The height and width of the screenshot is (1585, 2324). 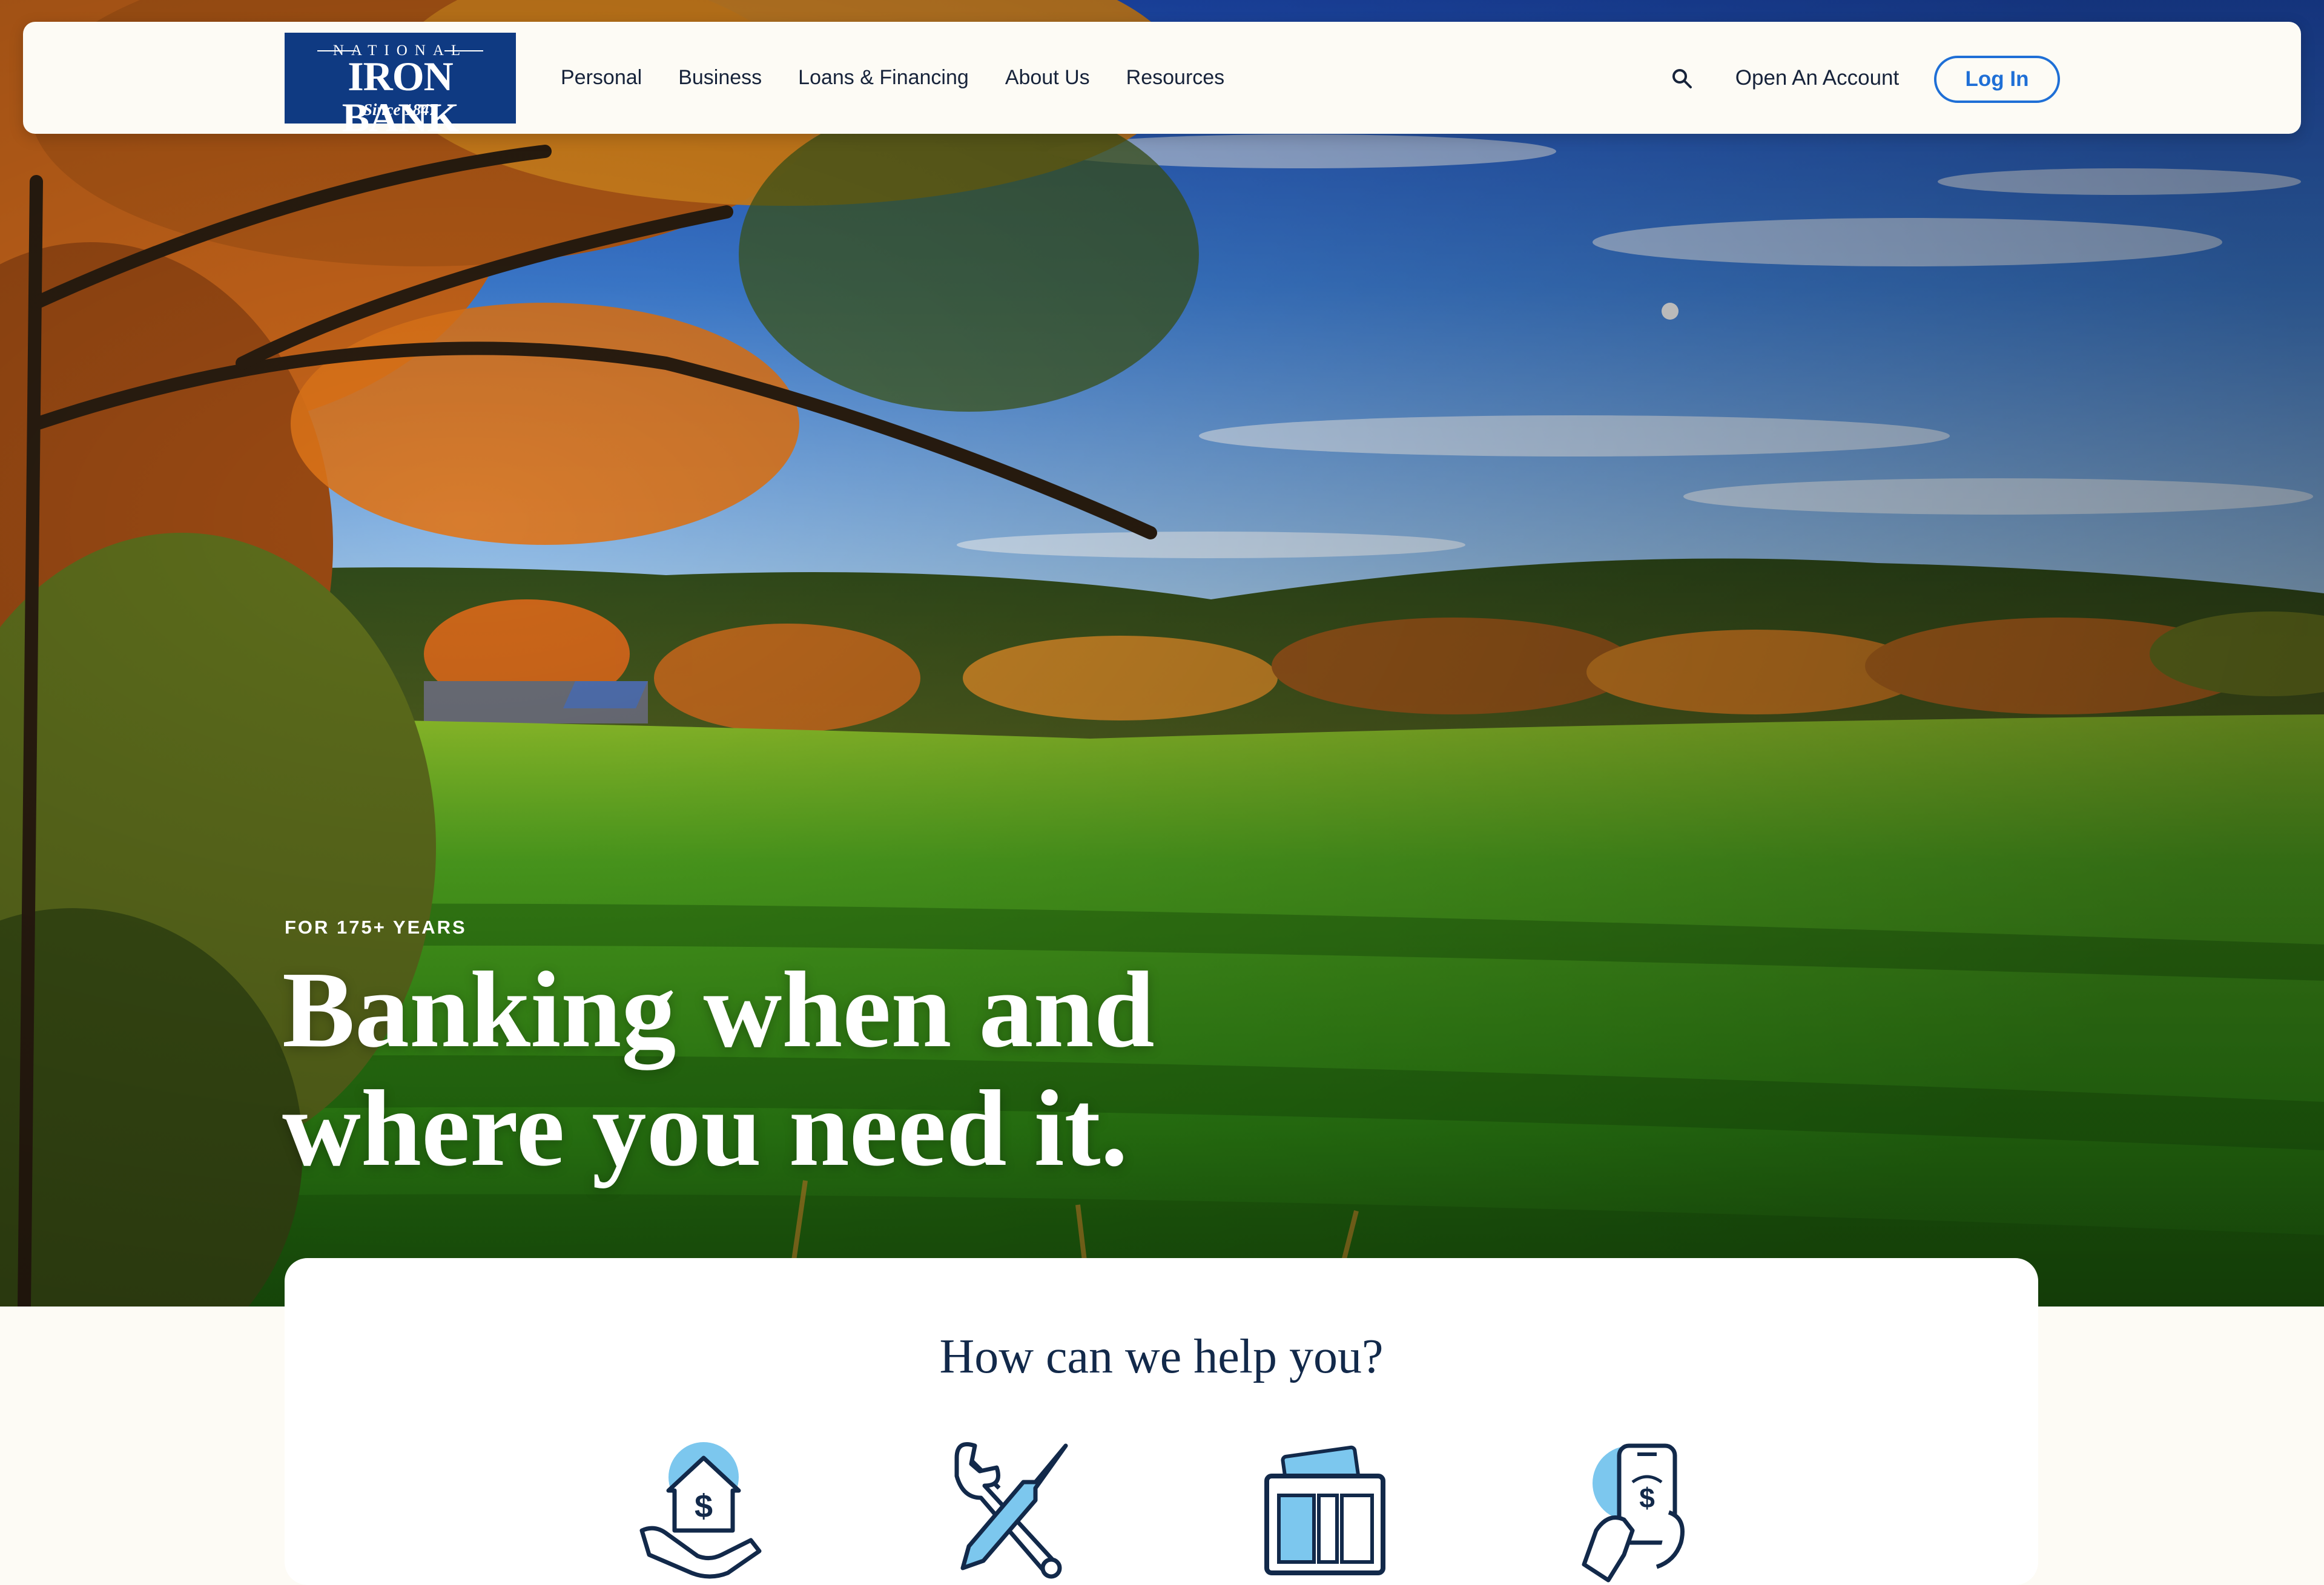 I want to click on help-card-title: How can we help you?, so click(x=1161, y=1356).